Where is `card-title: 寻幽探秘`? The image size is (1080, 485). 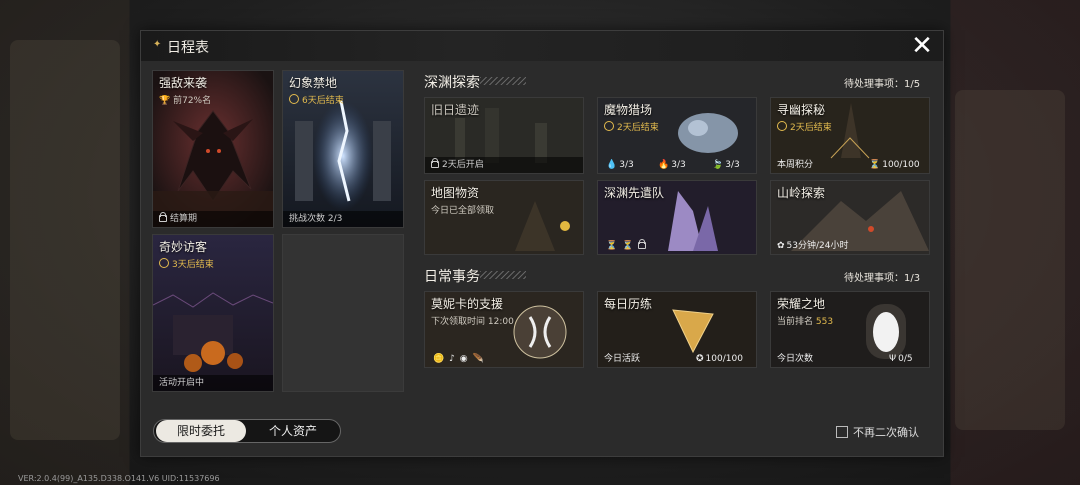
card-title: 寻幽探秘 is located at coordinates (801, 110).